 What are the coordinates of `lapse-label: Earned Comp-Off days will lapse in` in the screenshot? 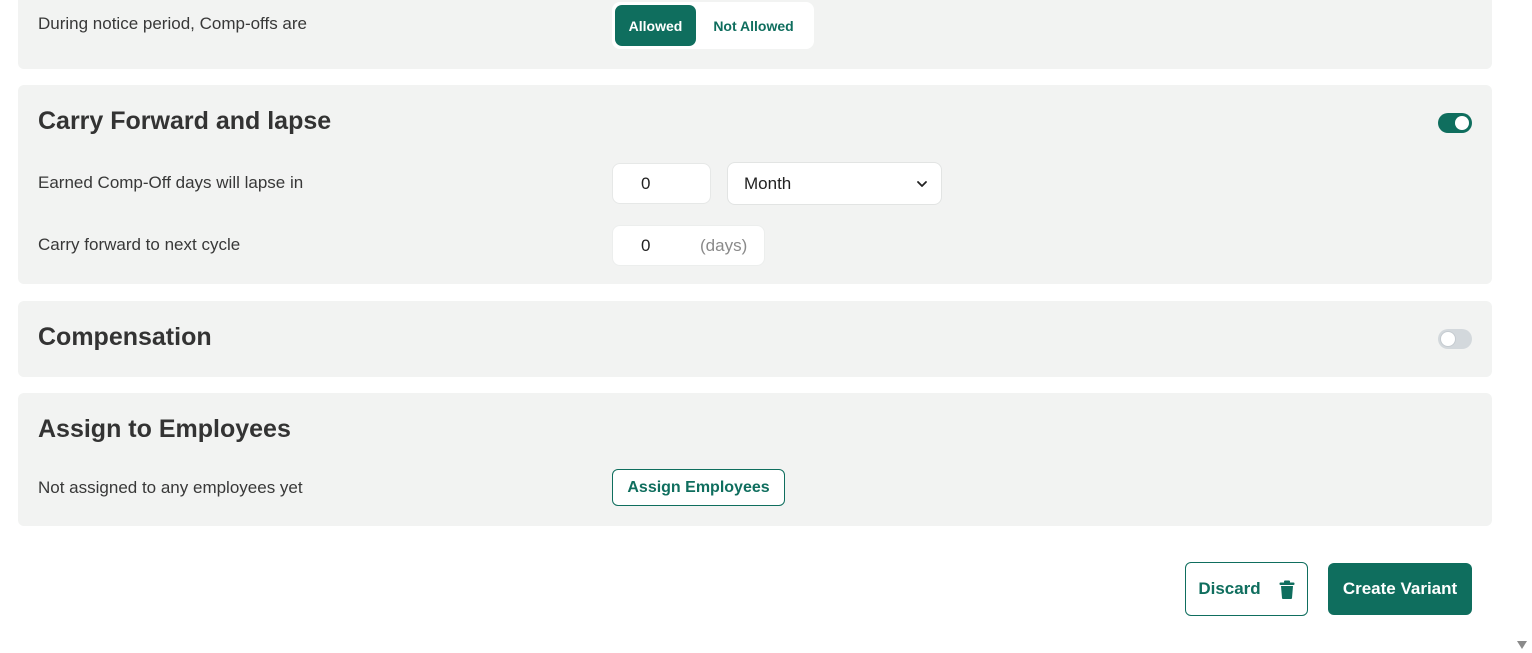 It's located at (171, 182).